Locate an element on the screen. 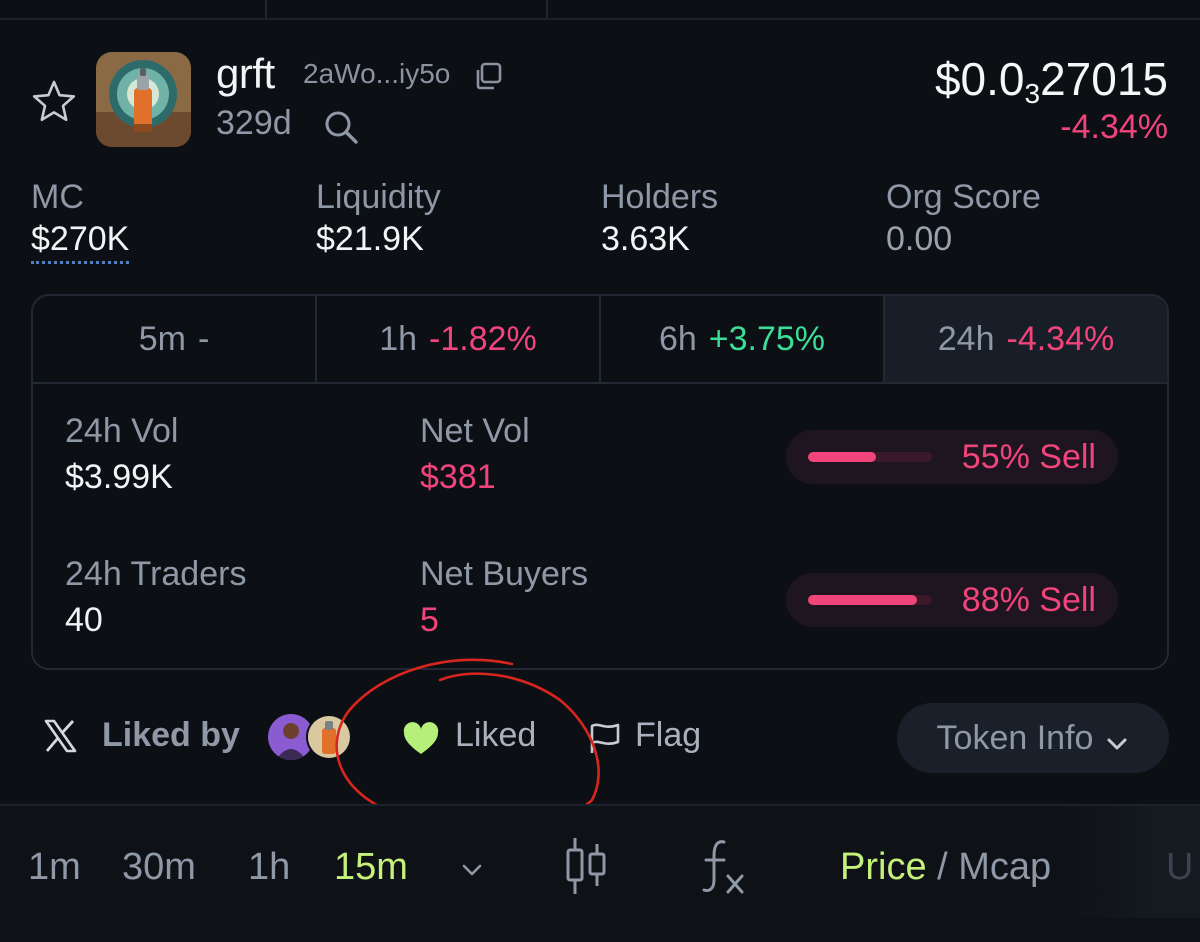 The width and height of the screenshot is (1200, 942). heart-icon is located at coordinates (421, 739).